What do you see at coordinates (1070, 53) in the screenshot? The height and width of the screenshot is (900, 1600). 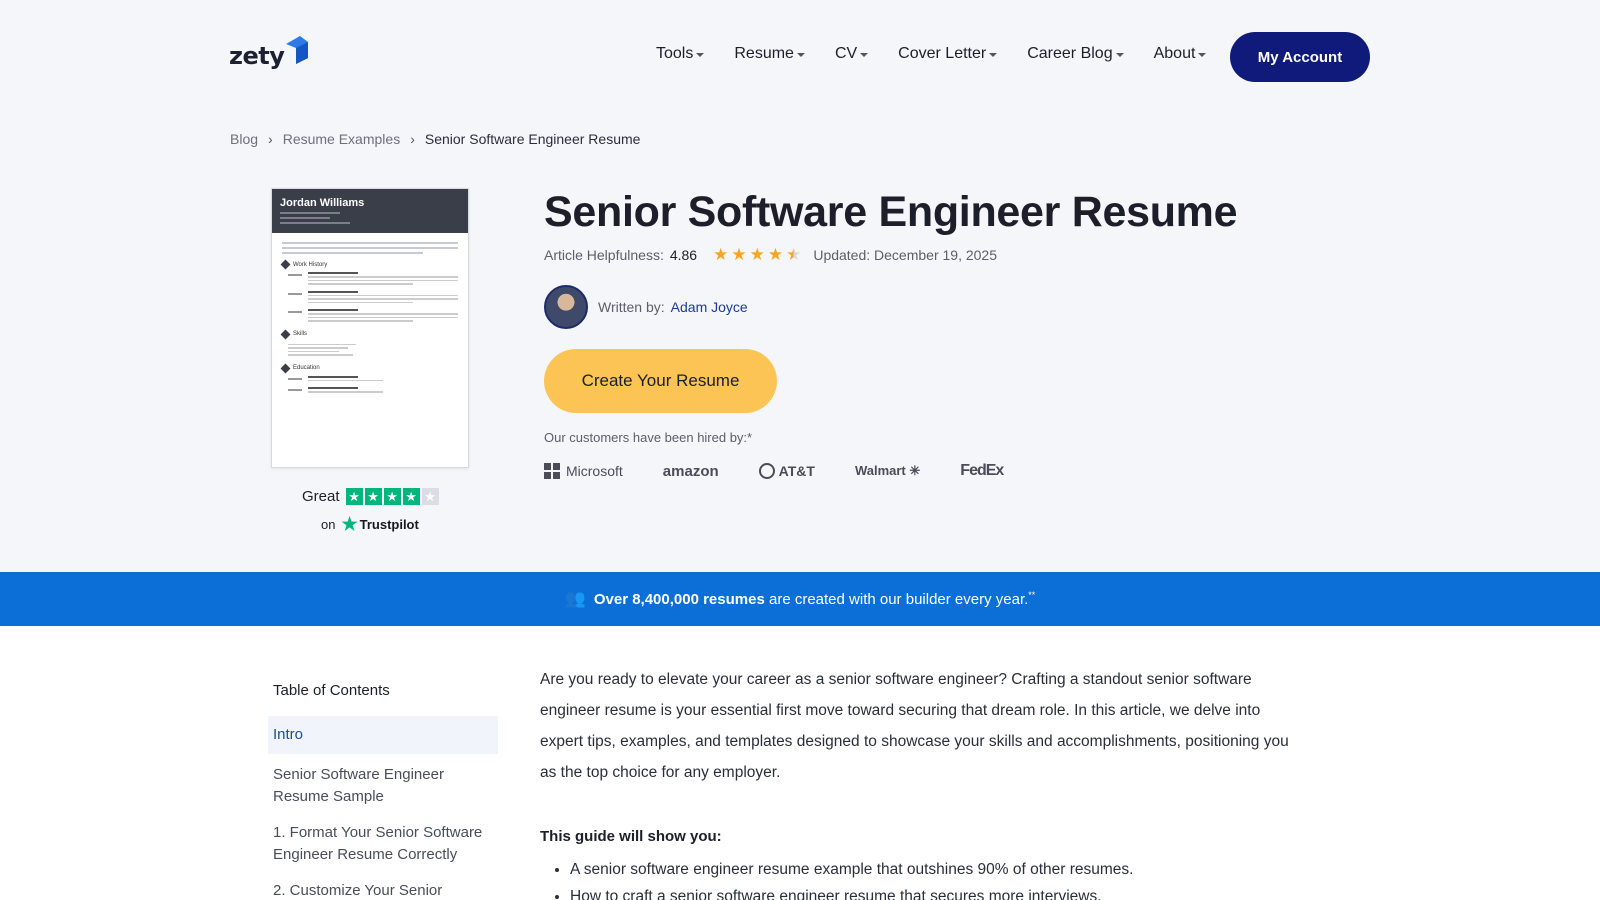 I see `nav-career-blog-label: Career Blog` at bounding box center [1070, 53].